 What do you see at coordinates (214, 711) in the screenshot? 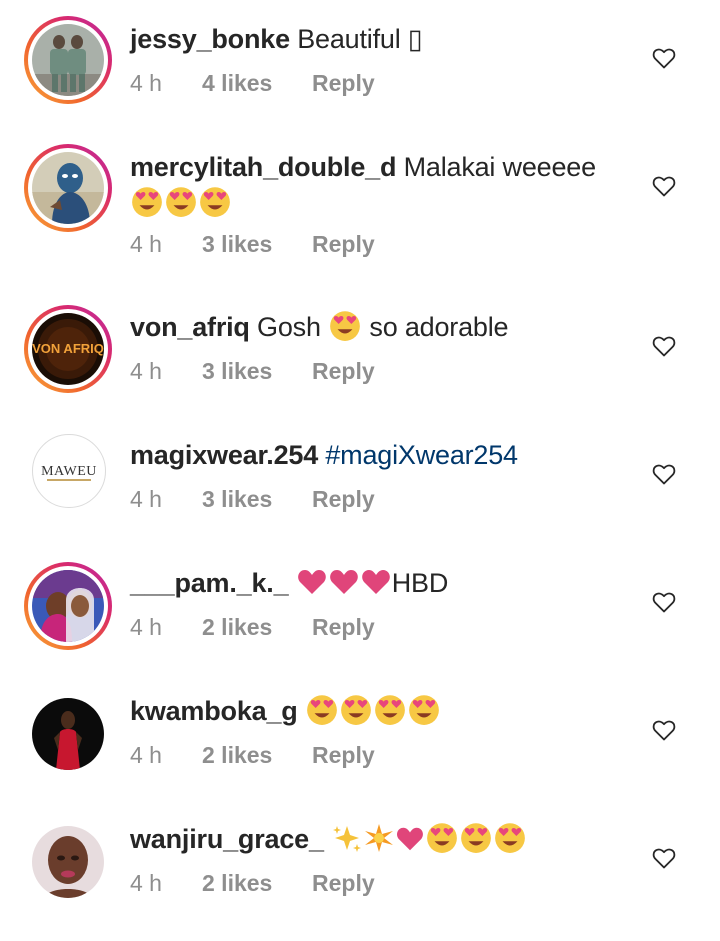
I see `comment-username: kwamboka_g` at bounding box center [214, 711].